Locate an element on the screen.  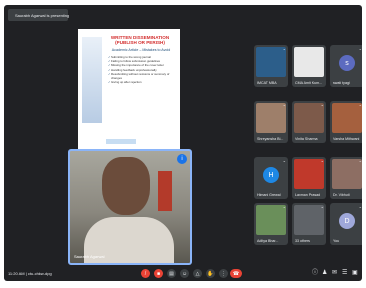
background-object is located at coordinates (165, 191).